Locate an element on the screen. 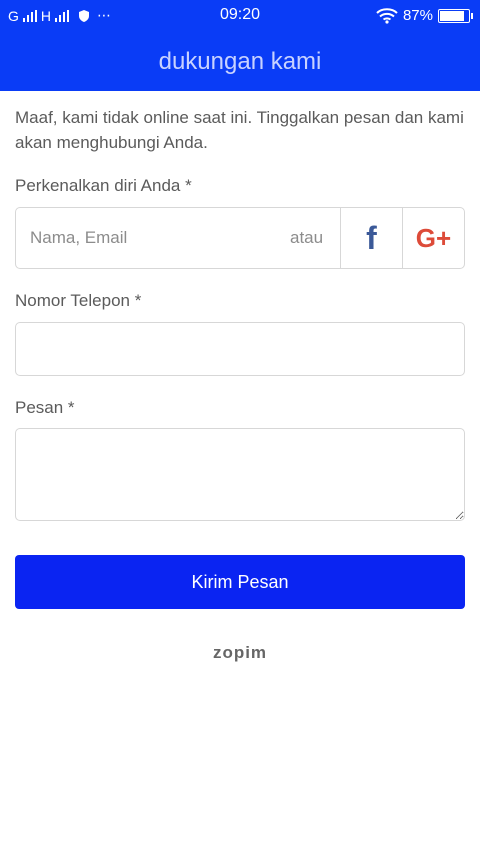 Image resolution: width=480 pixels, height=854 pixels. phone-input is located at coordinates (240, 349).